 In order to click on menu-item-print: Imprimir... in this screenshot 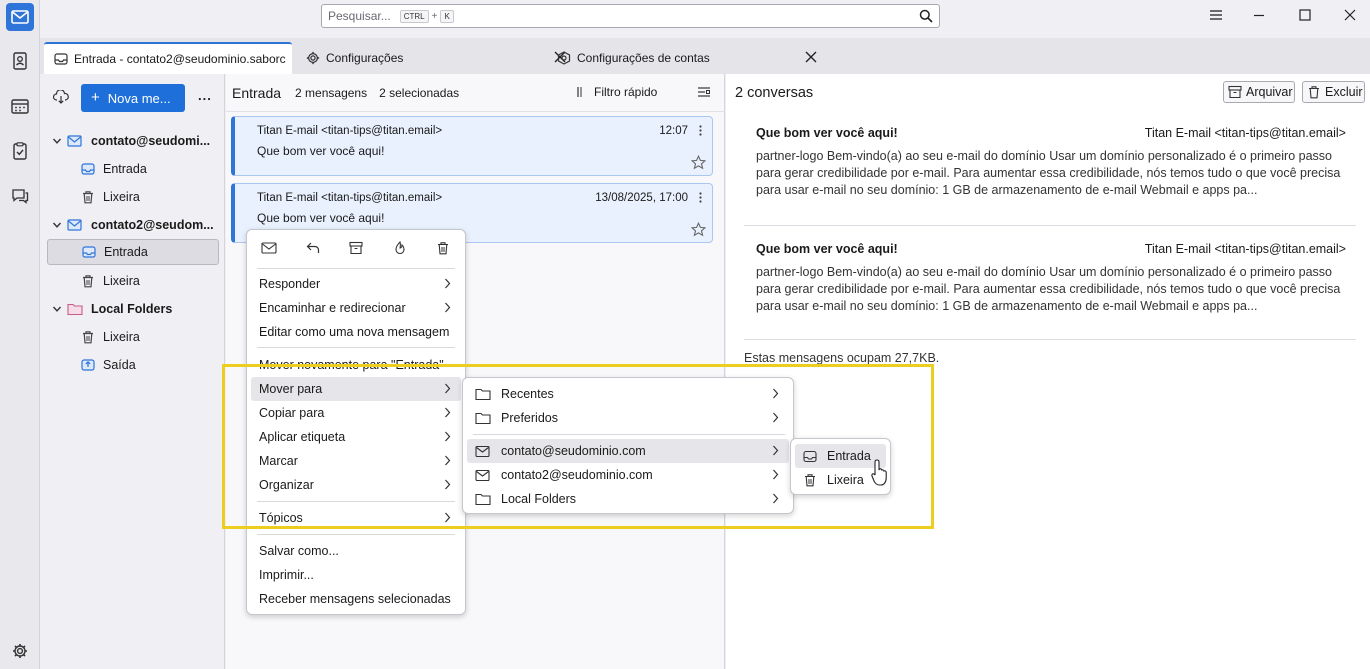, I will do `click(356, 575)`.